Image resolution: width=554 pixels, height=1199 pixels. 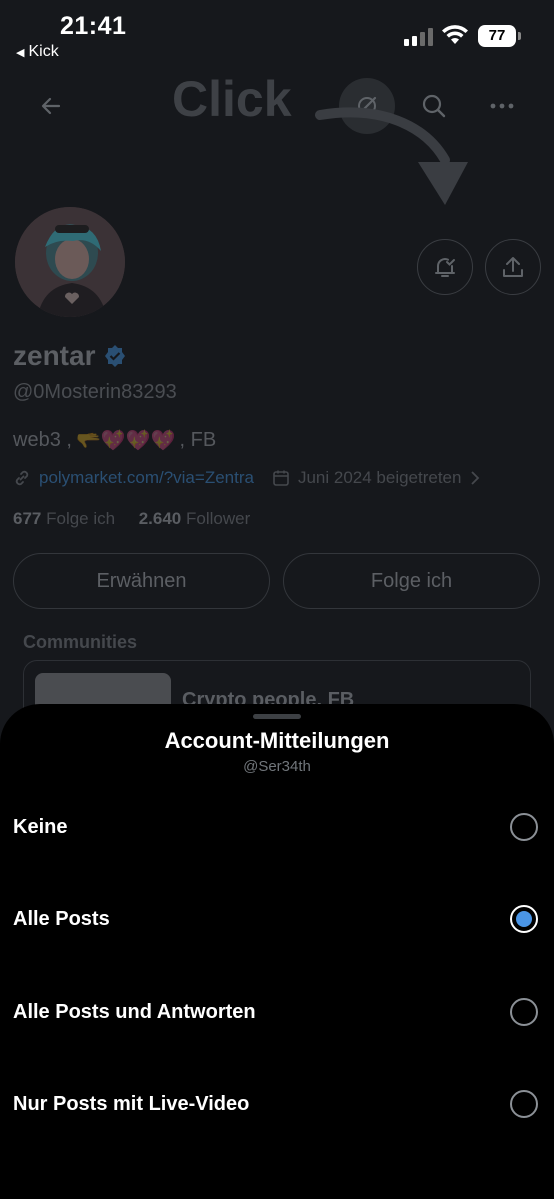 I want to click on back-arrow-icon, so click(x=51, y=106).